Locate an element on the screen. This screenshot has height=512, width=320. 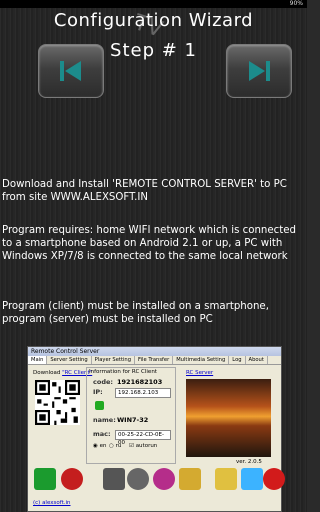
code-label: code: is located at coordinates (103, 382).